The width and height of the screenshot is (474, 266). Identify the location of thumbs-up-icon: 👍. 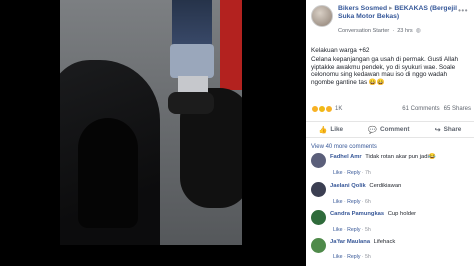
(323, 130).